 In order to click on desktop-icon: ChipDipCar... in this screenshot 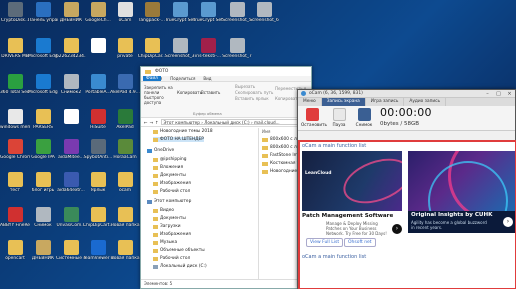, I will do `click(152, 52)`.